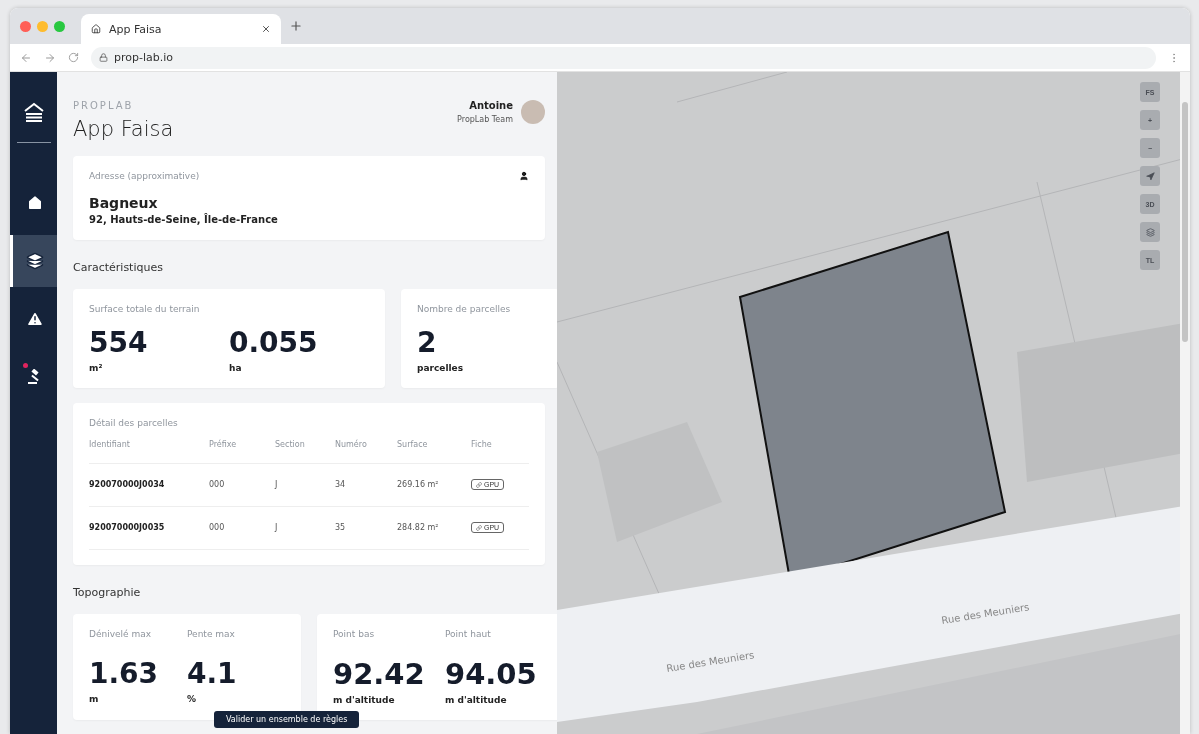 This screenshot has height=734, width=1199. What do you see at coordinates (441, 367) in the screenshot?
I see `stat-unit: parcelles` at bounding box center [441, 367].